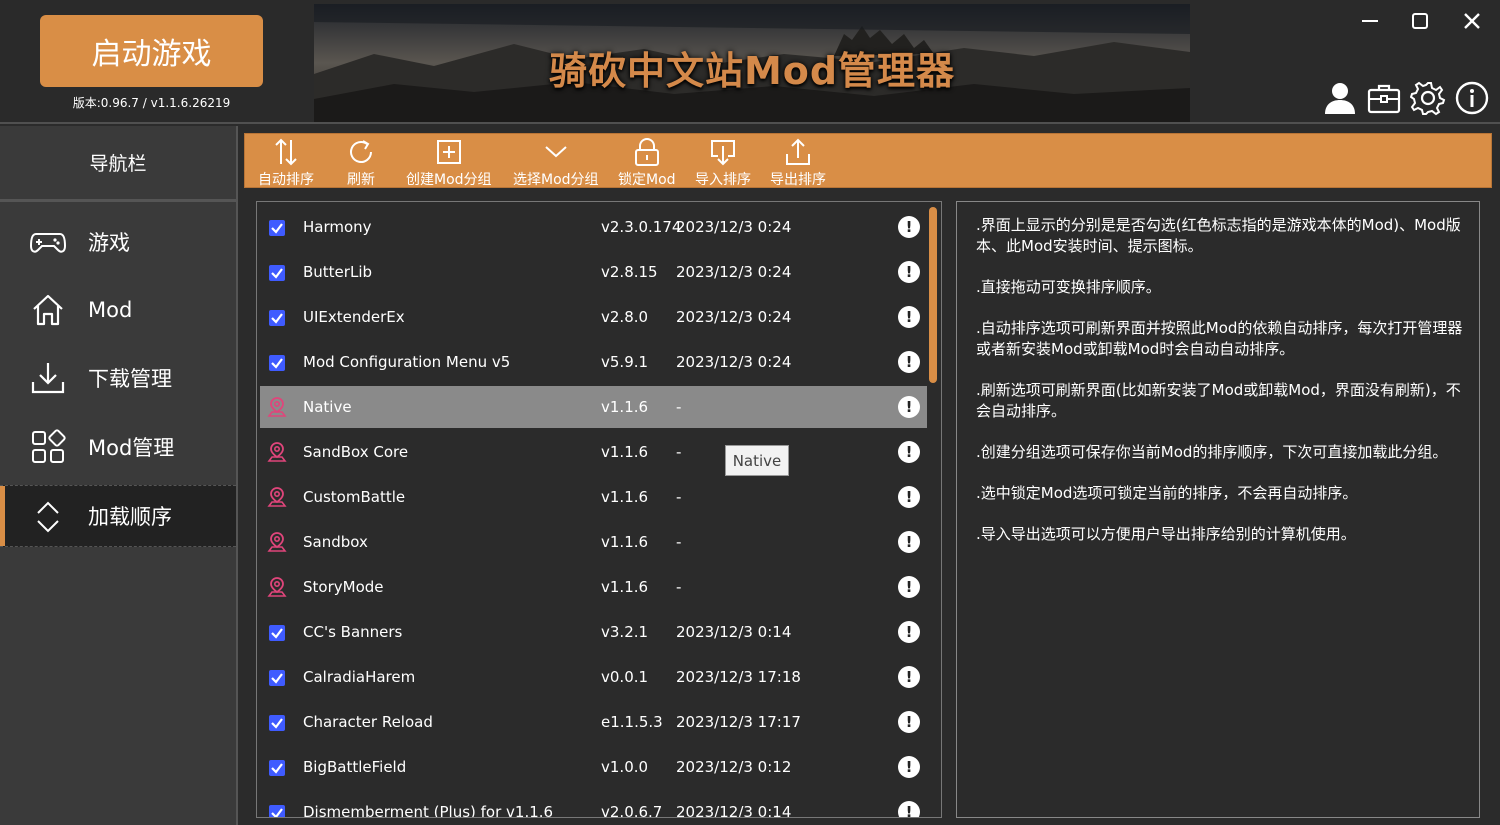 This screenshot has height=825, width=1500. I want to click on sidebar-item-mod-manager: Mod管理, so click(118, 447).